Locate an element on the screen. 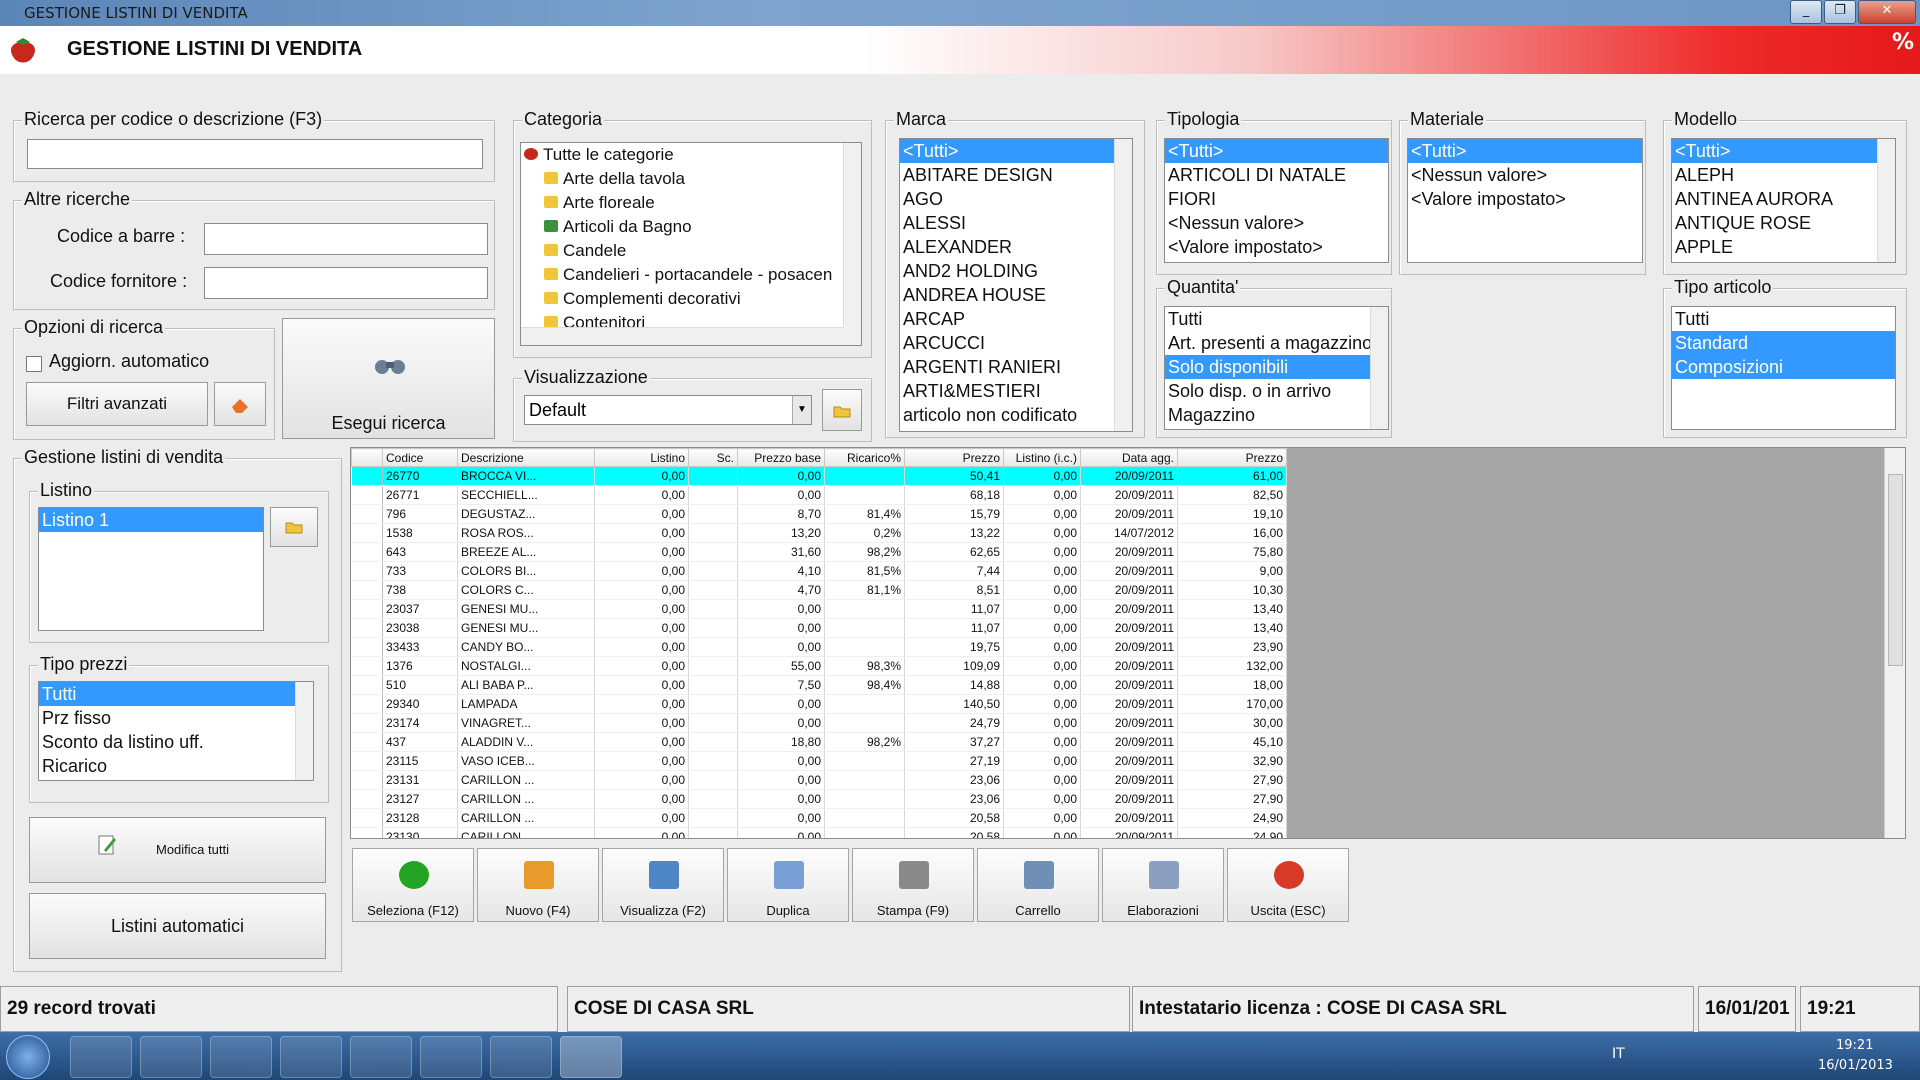 The image size is (1920, 1080). list-item: Composizioni is located at coordinates (1783, 367).